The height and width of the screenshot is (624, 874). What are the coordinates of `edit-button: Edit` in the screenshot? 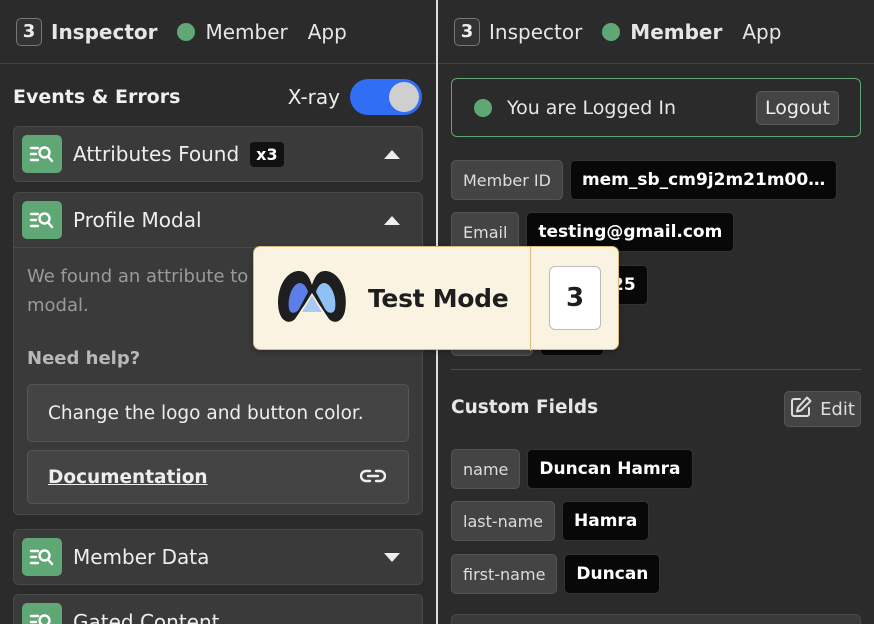 It's located at (822, 409).